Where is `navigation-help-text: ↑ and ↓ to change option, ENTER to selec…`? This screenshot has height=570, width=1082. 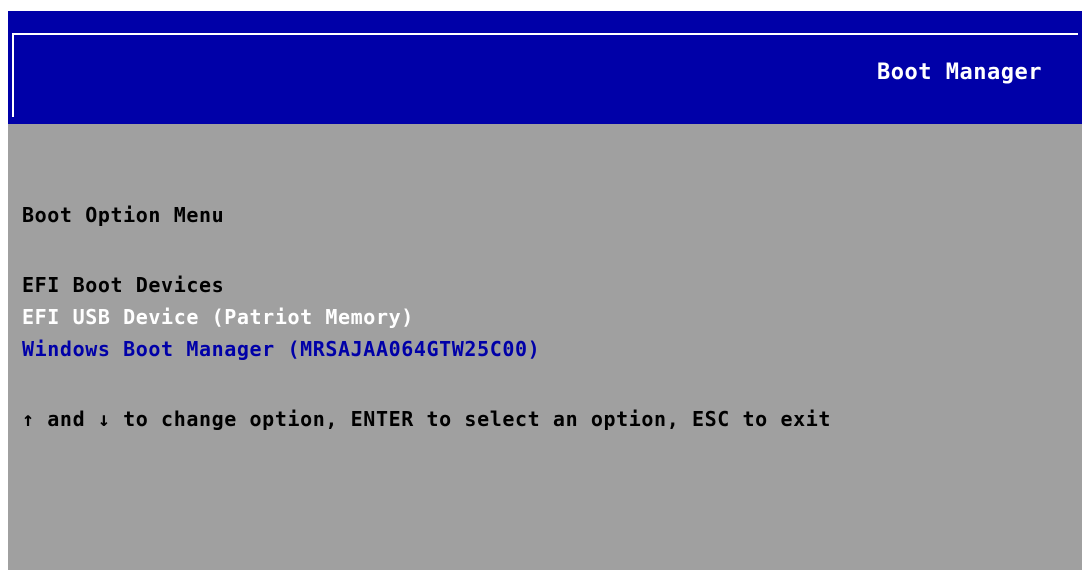 navigation-help-text: ↑ and ↓ to change option, ENTER to selec… is located at coordinates (427, 419).